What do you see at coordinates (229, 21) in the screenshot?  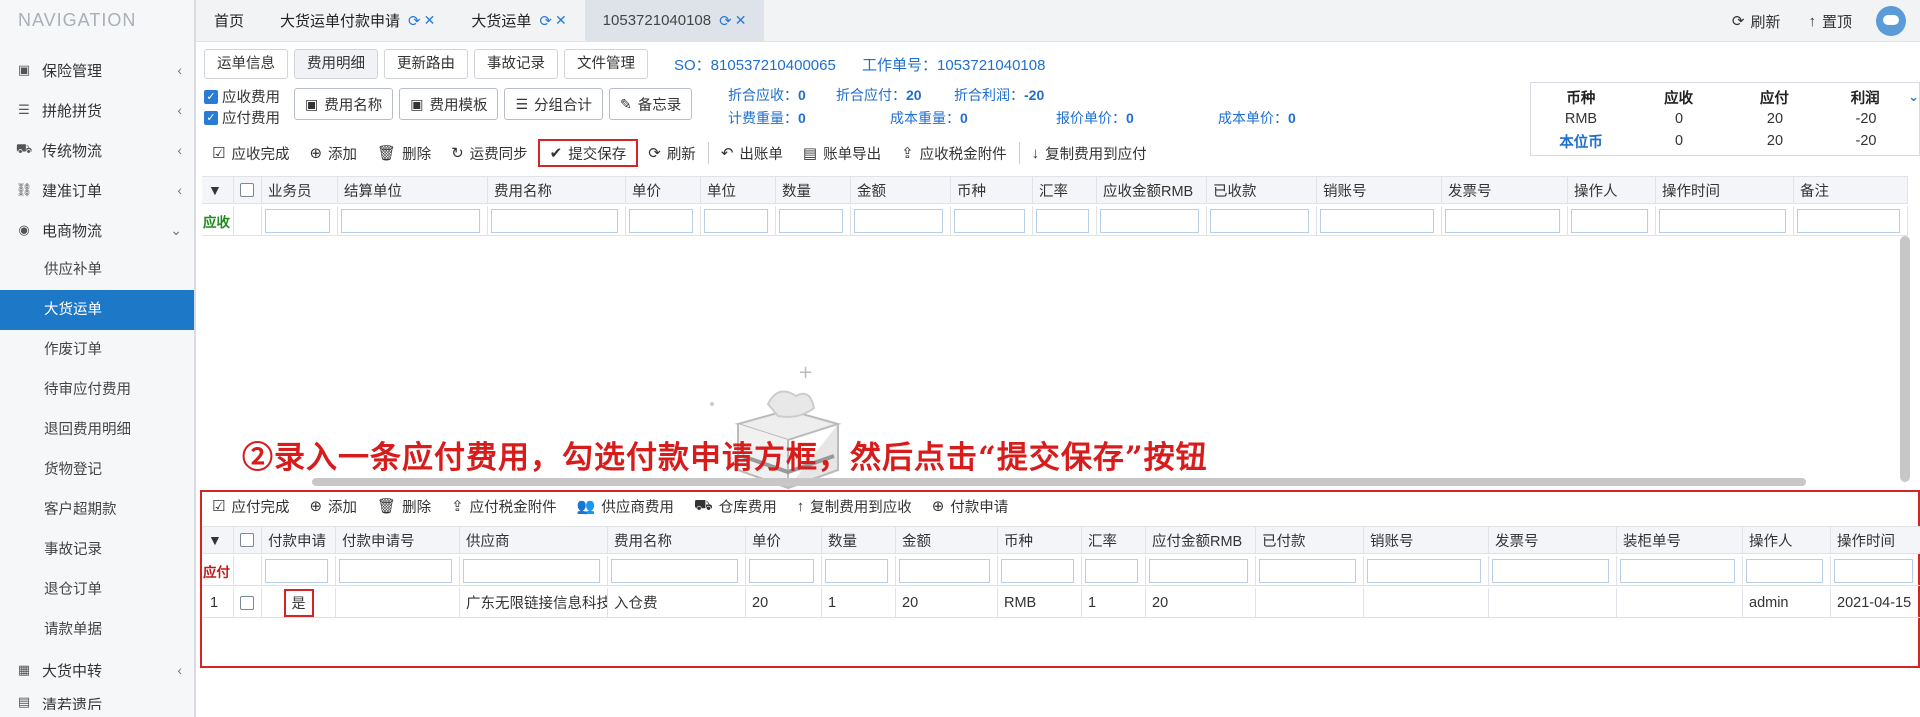 I see `tab-home: 首页` at bounding box center [229, 21].